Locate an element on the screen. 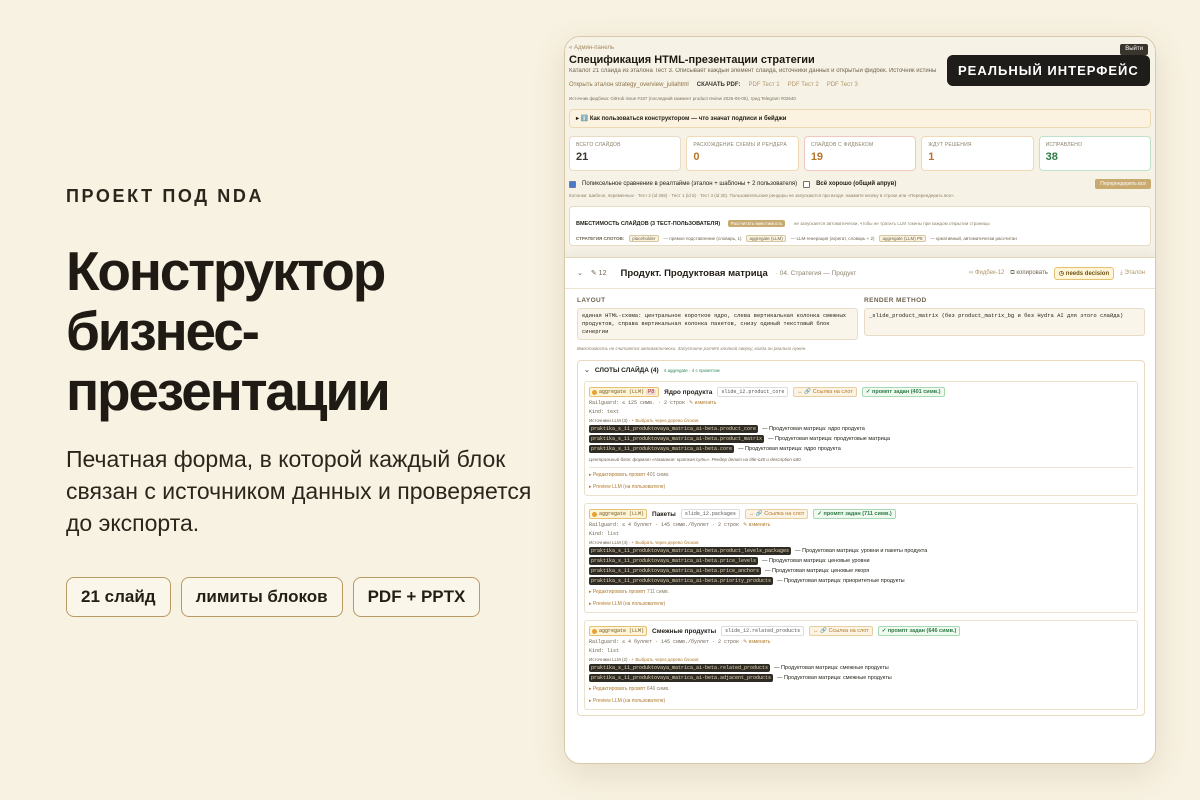 The image size is (1200, 800). aggregate-badge: aggregate (LLM) P8 is located at coordinates (624, 392).